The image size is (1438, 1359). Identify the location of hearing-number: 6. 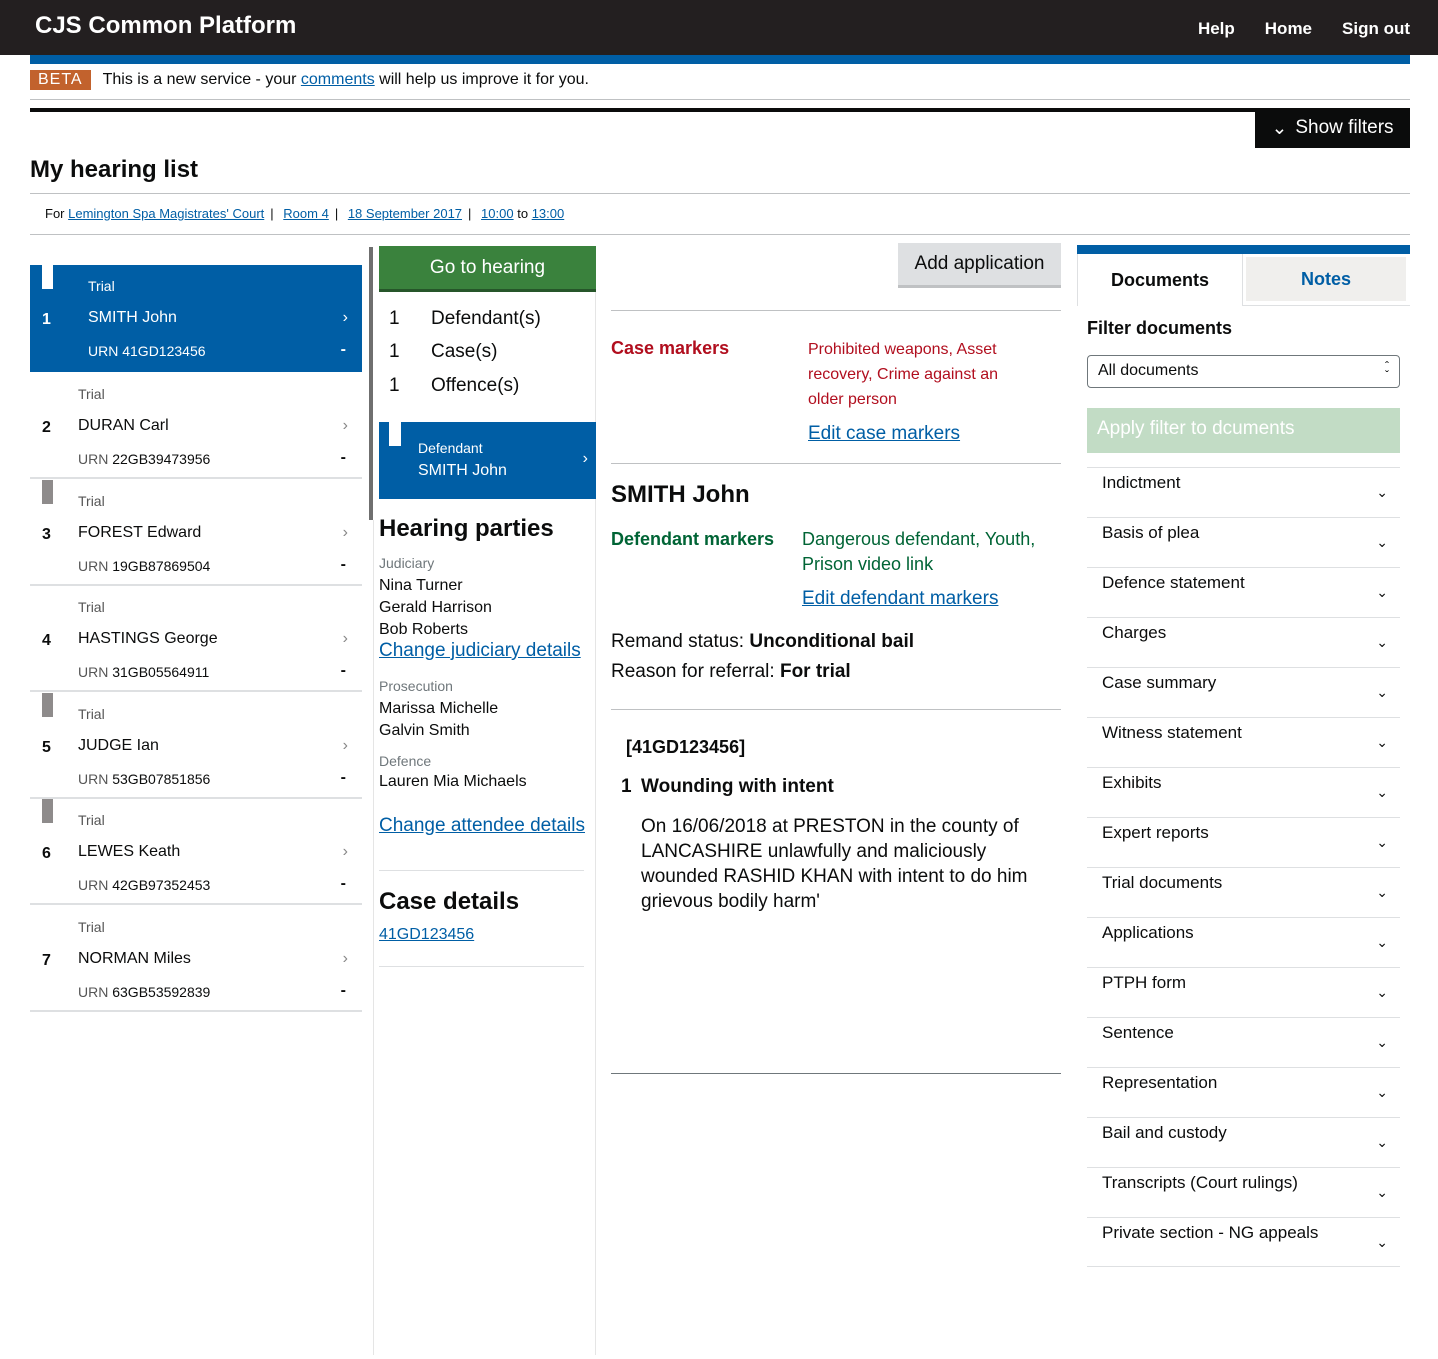
(46, 853).